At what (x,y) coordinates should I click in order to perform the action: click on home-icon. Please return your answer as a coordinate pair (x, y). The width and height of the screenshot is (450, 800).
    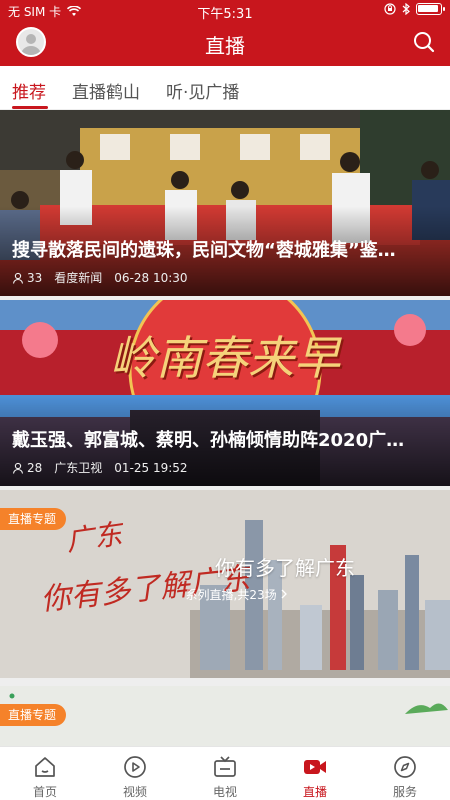
    Looking at the image, I should click on (45, 767).